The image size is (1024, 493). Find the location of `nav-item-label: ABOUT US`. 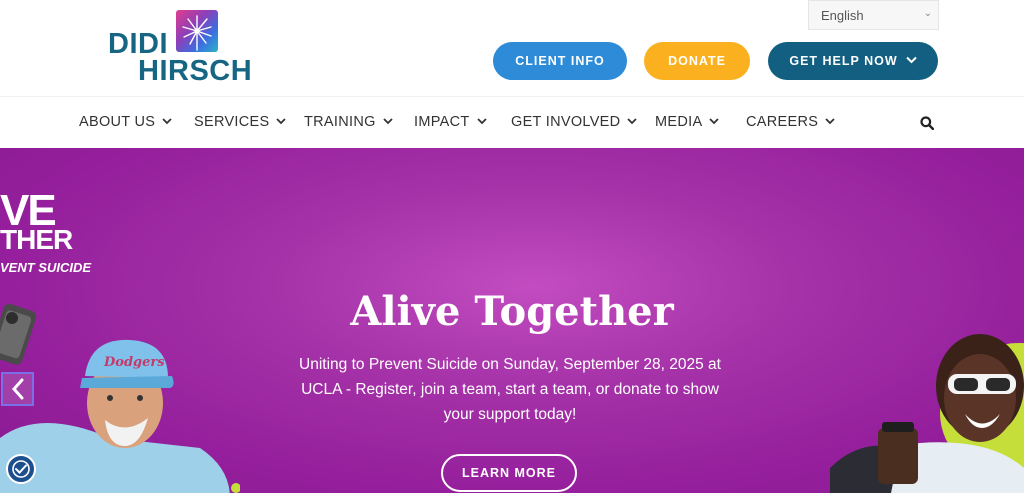

nav-item-label: ABOUT US is located at coordinates (117, 122).